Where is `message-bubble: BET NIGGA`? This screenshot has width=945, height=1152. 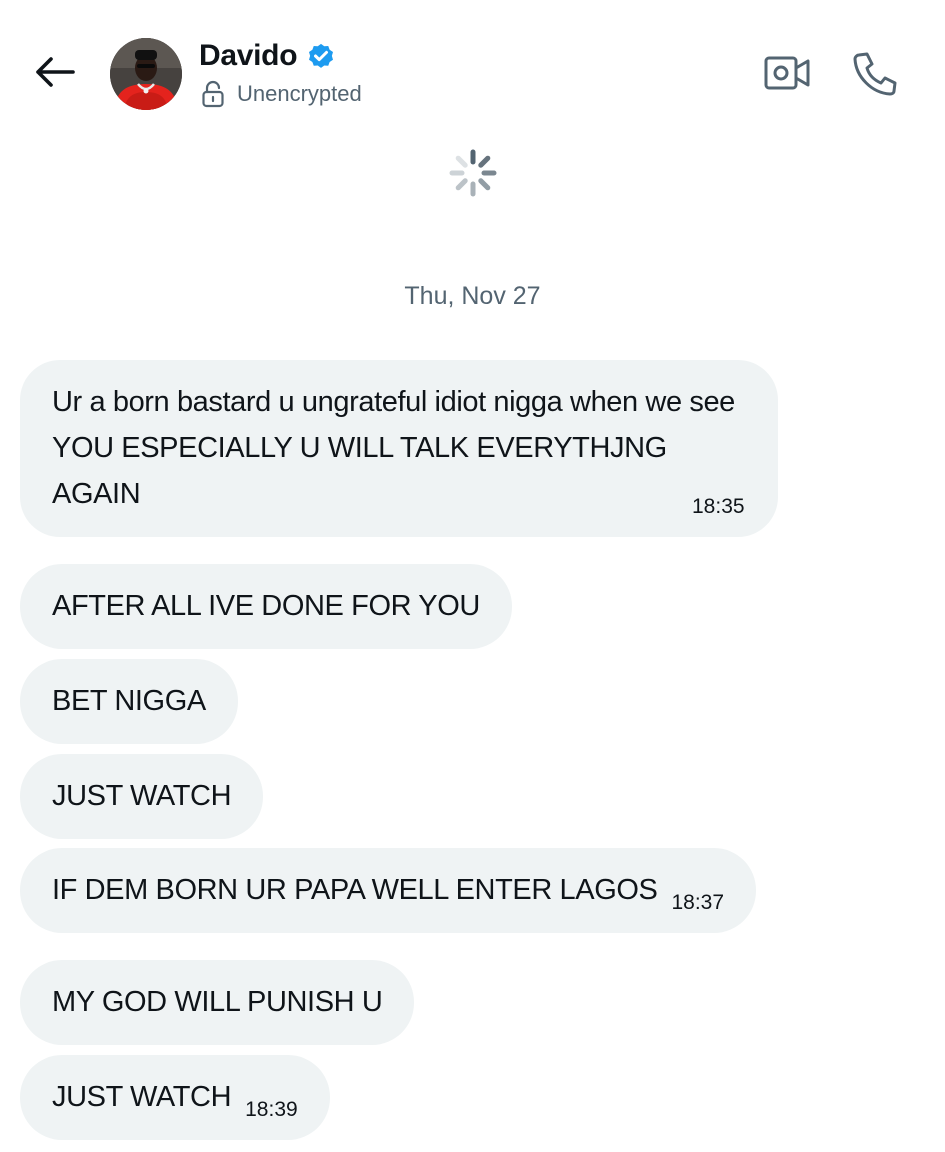
message-bubble: BET NIGGA is located at coordinates (129, 701).